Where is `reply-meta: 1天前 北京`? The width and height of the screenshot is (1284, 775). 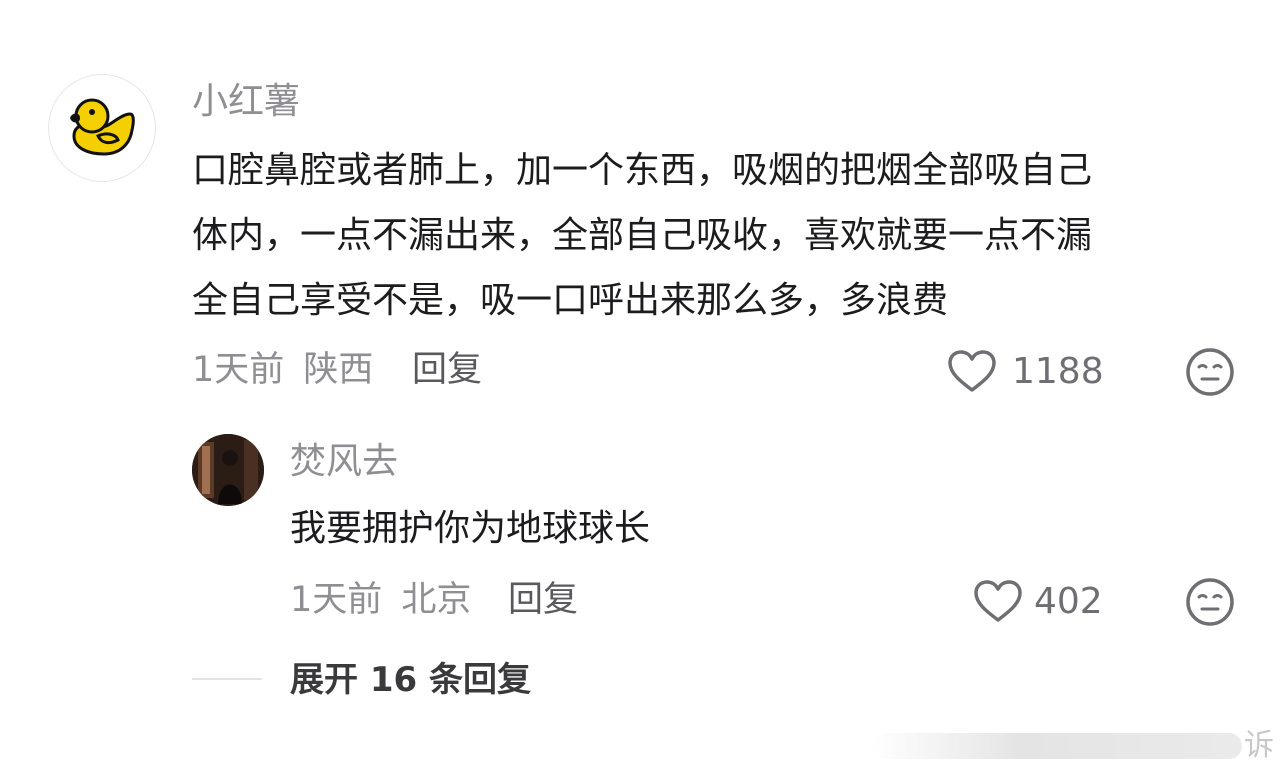
reply-meta: 1天前 北京 is located at coordinates (380, 600).